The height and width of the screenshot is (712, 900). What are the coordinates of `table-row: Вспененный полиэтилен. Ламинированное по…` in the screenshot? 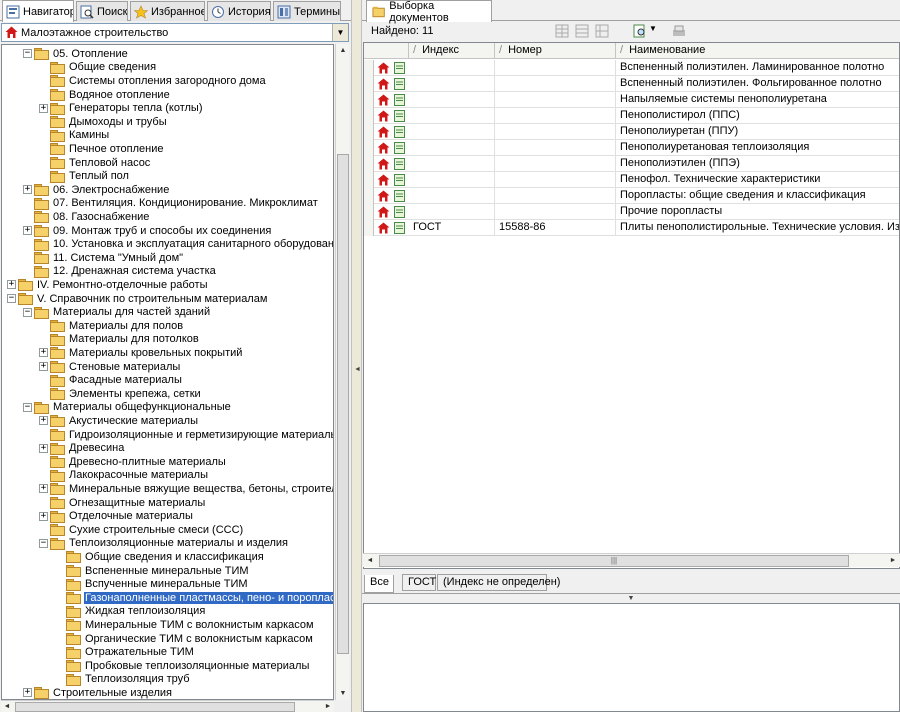 It's located at (631, 68).